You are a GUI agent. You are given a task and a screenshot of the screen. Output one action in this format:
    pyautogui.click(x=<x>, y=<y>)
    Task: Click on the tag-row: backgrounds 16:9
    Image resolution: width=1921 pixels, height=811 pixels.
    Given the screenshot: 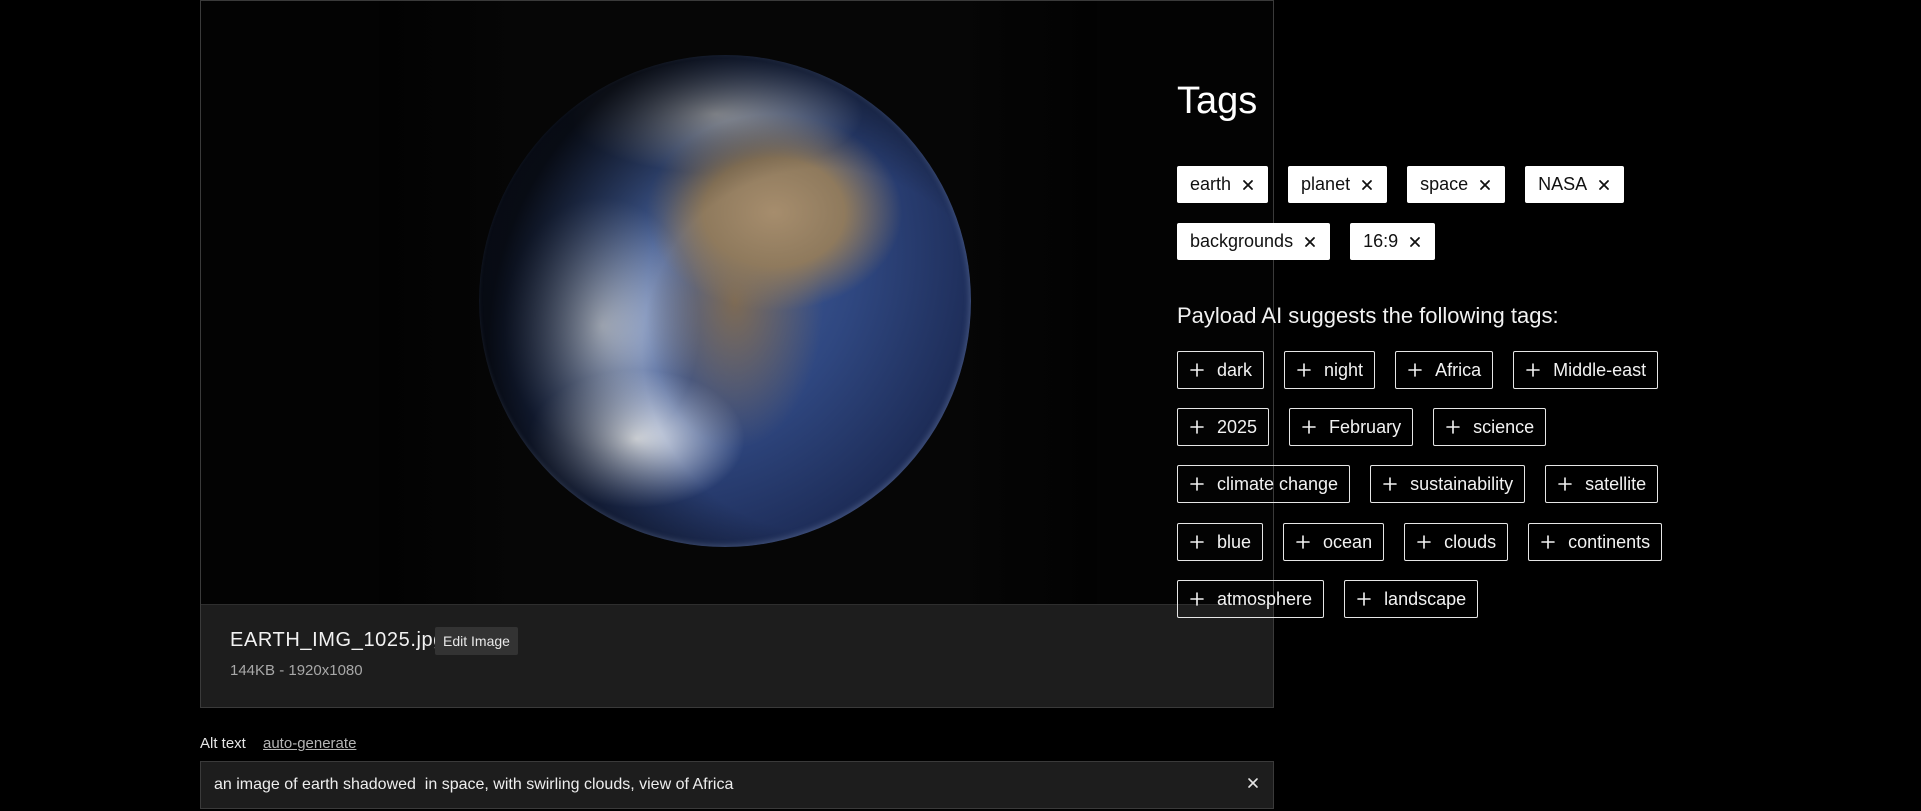 What is the action you would take?
    pyautogui.click(x=1306, y=241)
    